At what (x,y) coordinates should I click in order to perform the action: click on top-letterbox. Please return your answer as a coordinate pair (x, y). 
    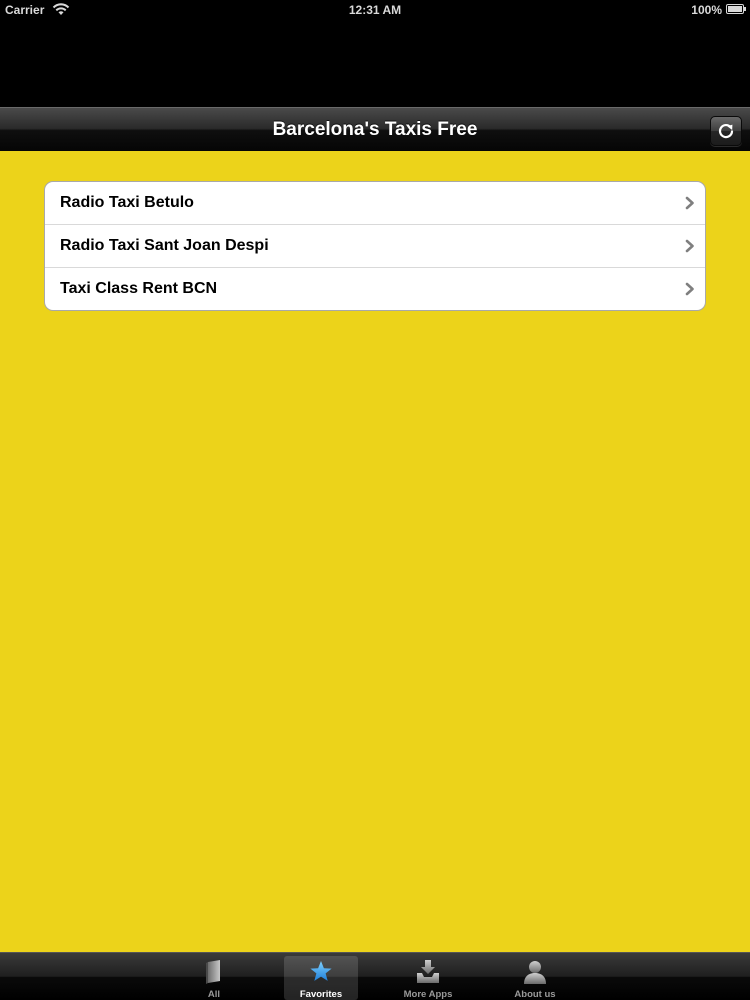
    Looking at the image, I should click on (375, 63).